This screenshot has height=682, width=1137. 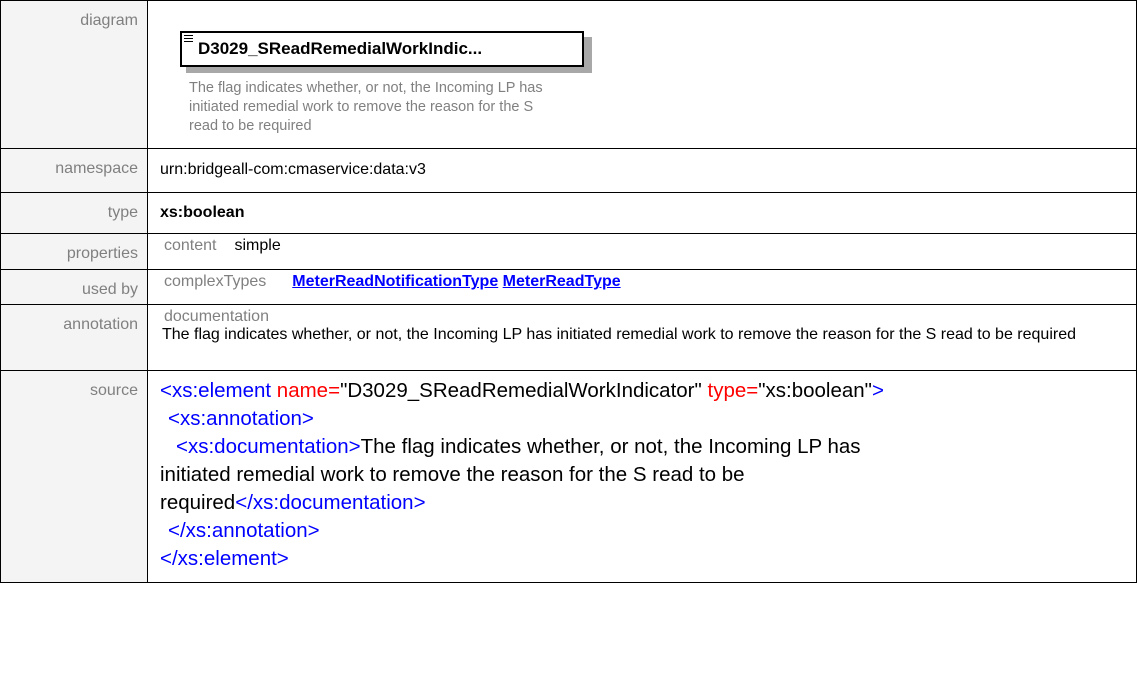 I want to click on source-label: source, so click(x=74, y=476).